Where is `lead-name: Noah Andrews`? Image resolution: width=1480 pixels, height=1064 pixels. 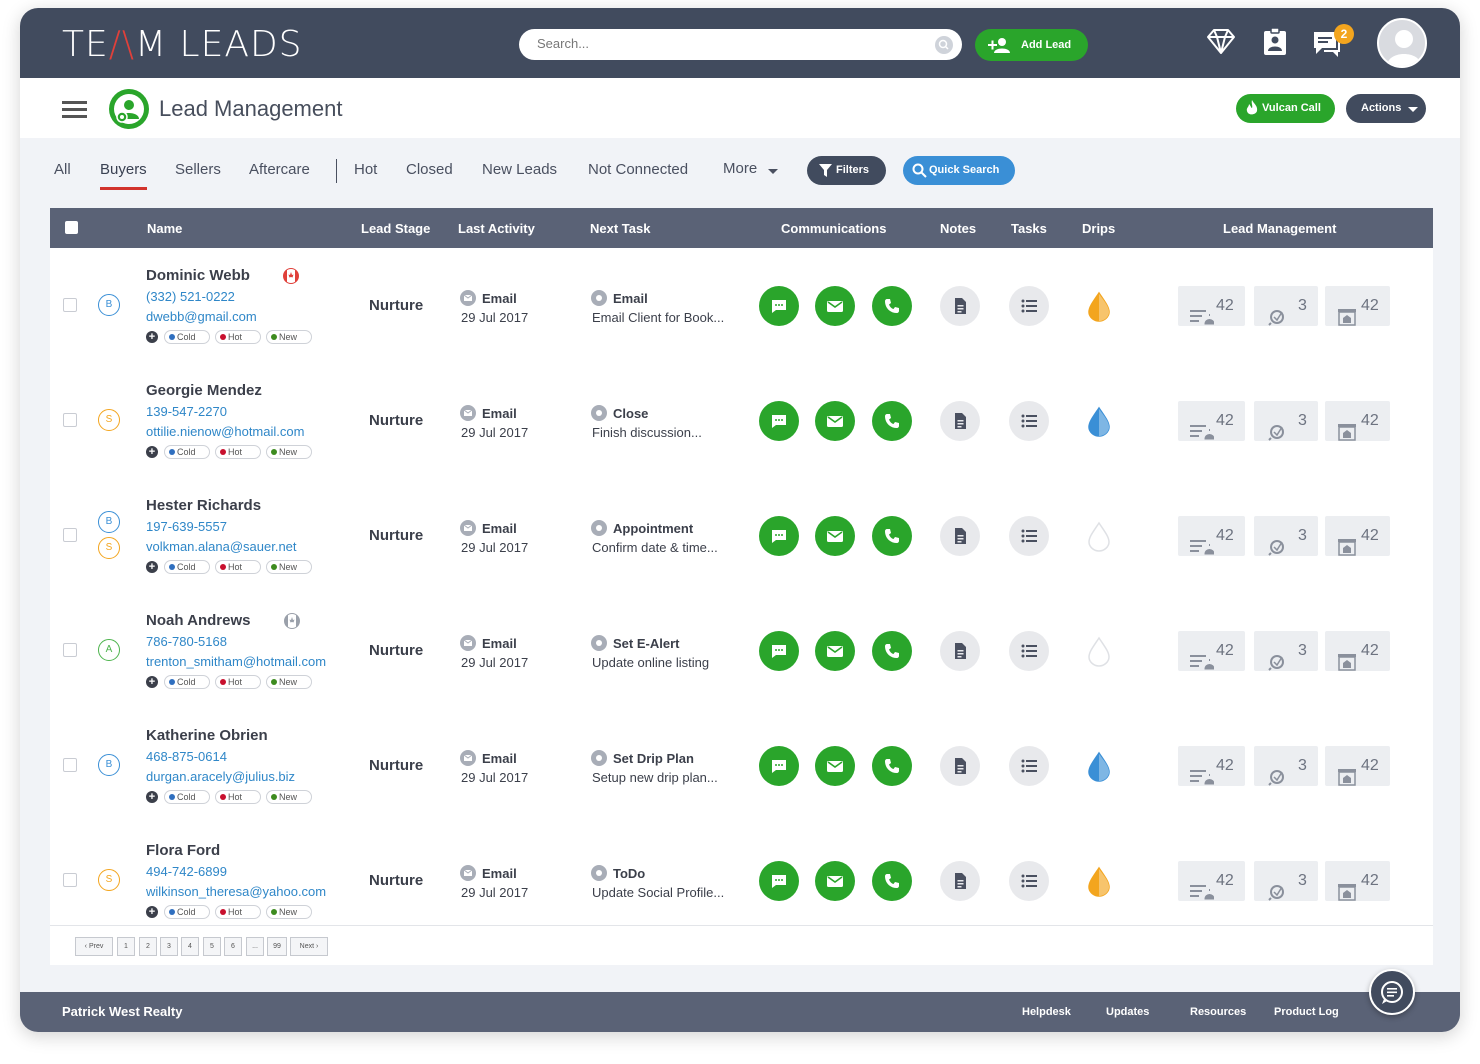
lead-name: Noah Andrews is located at coordinates (198, 620).